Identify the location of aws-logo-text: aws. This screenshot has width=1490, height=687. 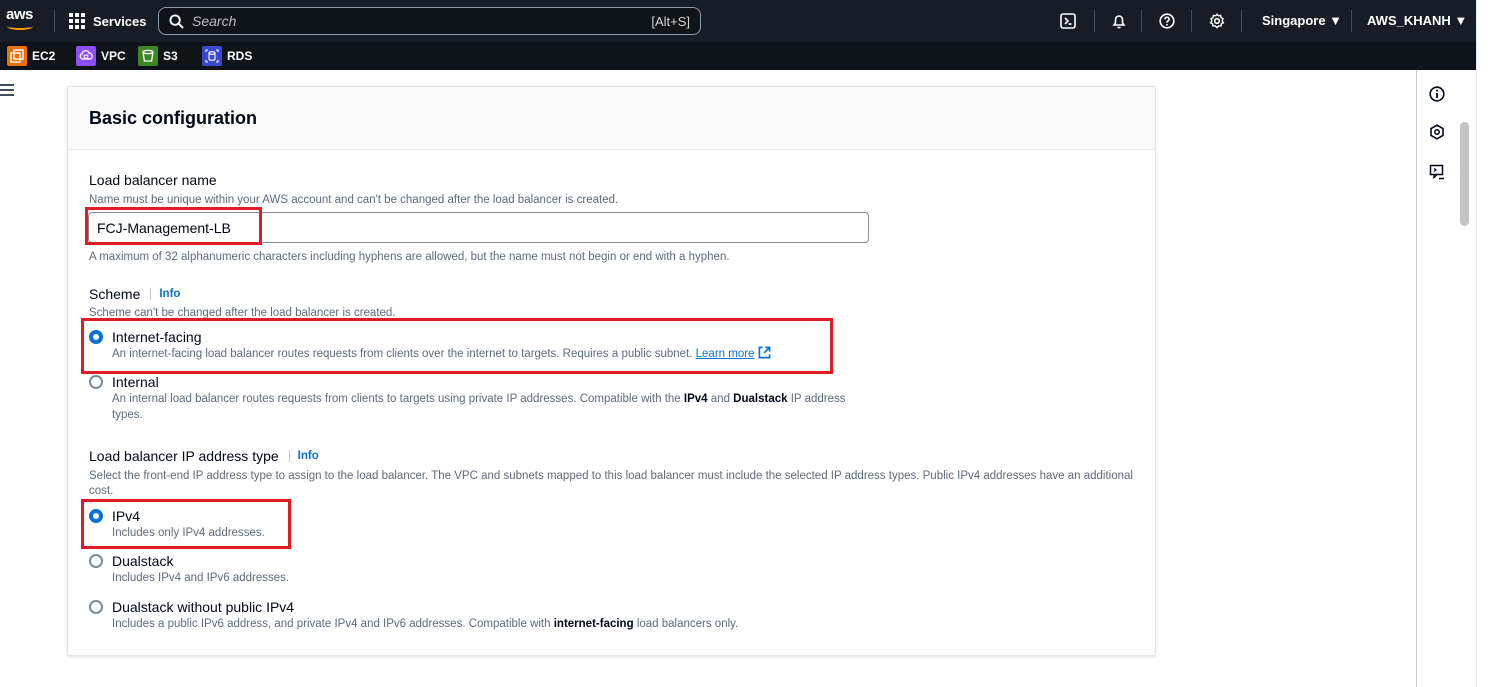
(19, 14).